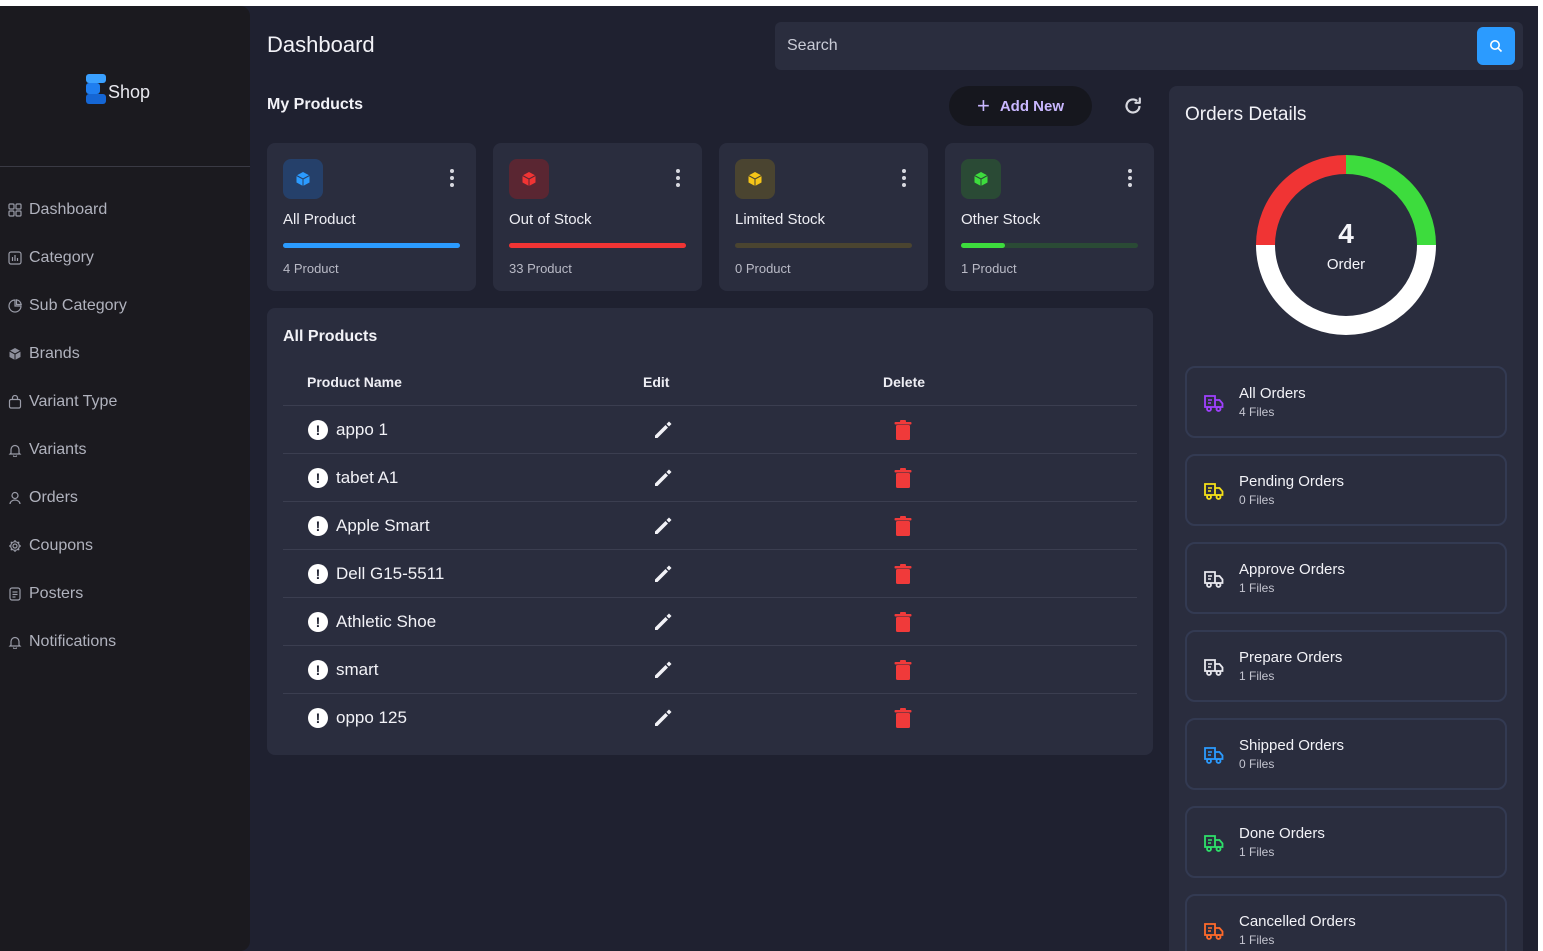  What do you see at coordinates (710, 386) in the screenshot?
I see `table-header: Product Name Edit Delete` at bounding box center [710, 386].